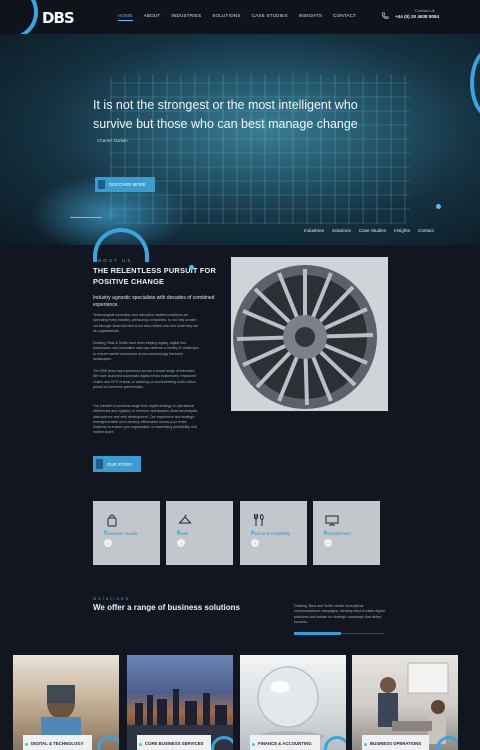 Image resolution: width=480 pixels, height=750 pixels. What do you see at coordinates (317, 633) in the screenshot?
I see `solutions-progress-bar` at bounding box center [317, 633].